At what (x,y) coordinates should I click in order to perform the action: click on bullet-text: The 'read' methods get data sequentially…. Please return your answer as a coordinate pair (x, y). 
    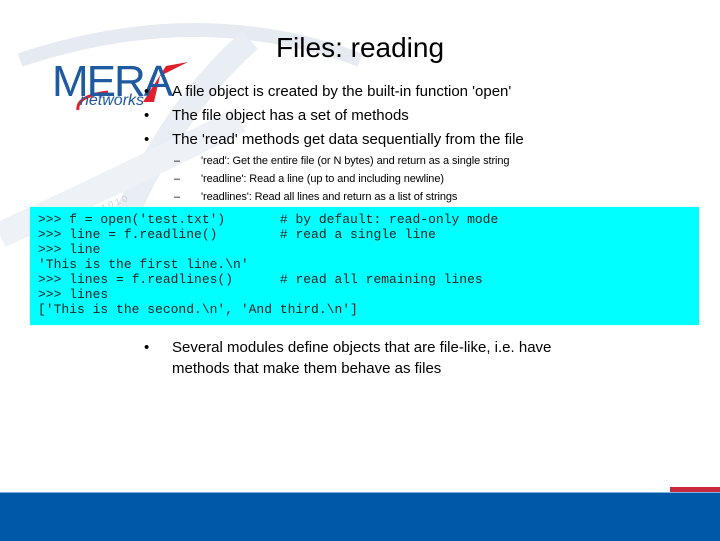
    Looking at the image, I should click on (348, 139).